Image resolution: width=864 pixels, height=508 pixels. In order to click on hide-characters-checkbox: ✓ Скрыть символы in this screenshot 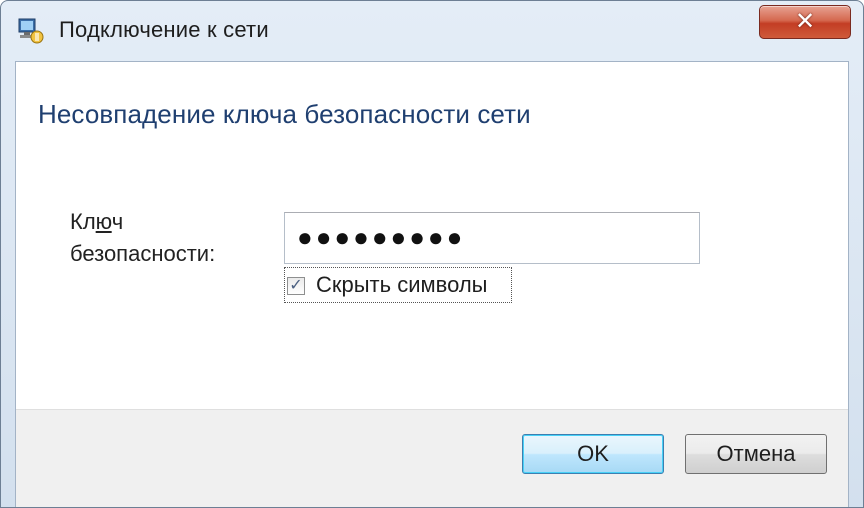, I will do `click(398, 285)`.